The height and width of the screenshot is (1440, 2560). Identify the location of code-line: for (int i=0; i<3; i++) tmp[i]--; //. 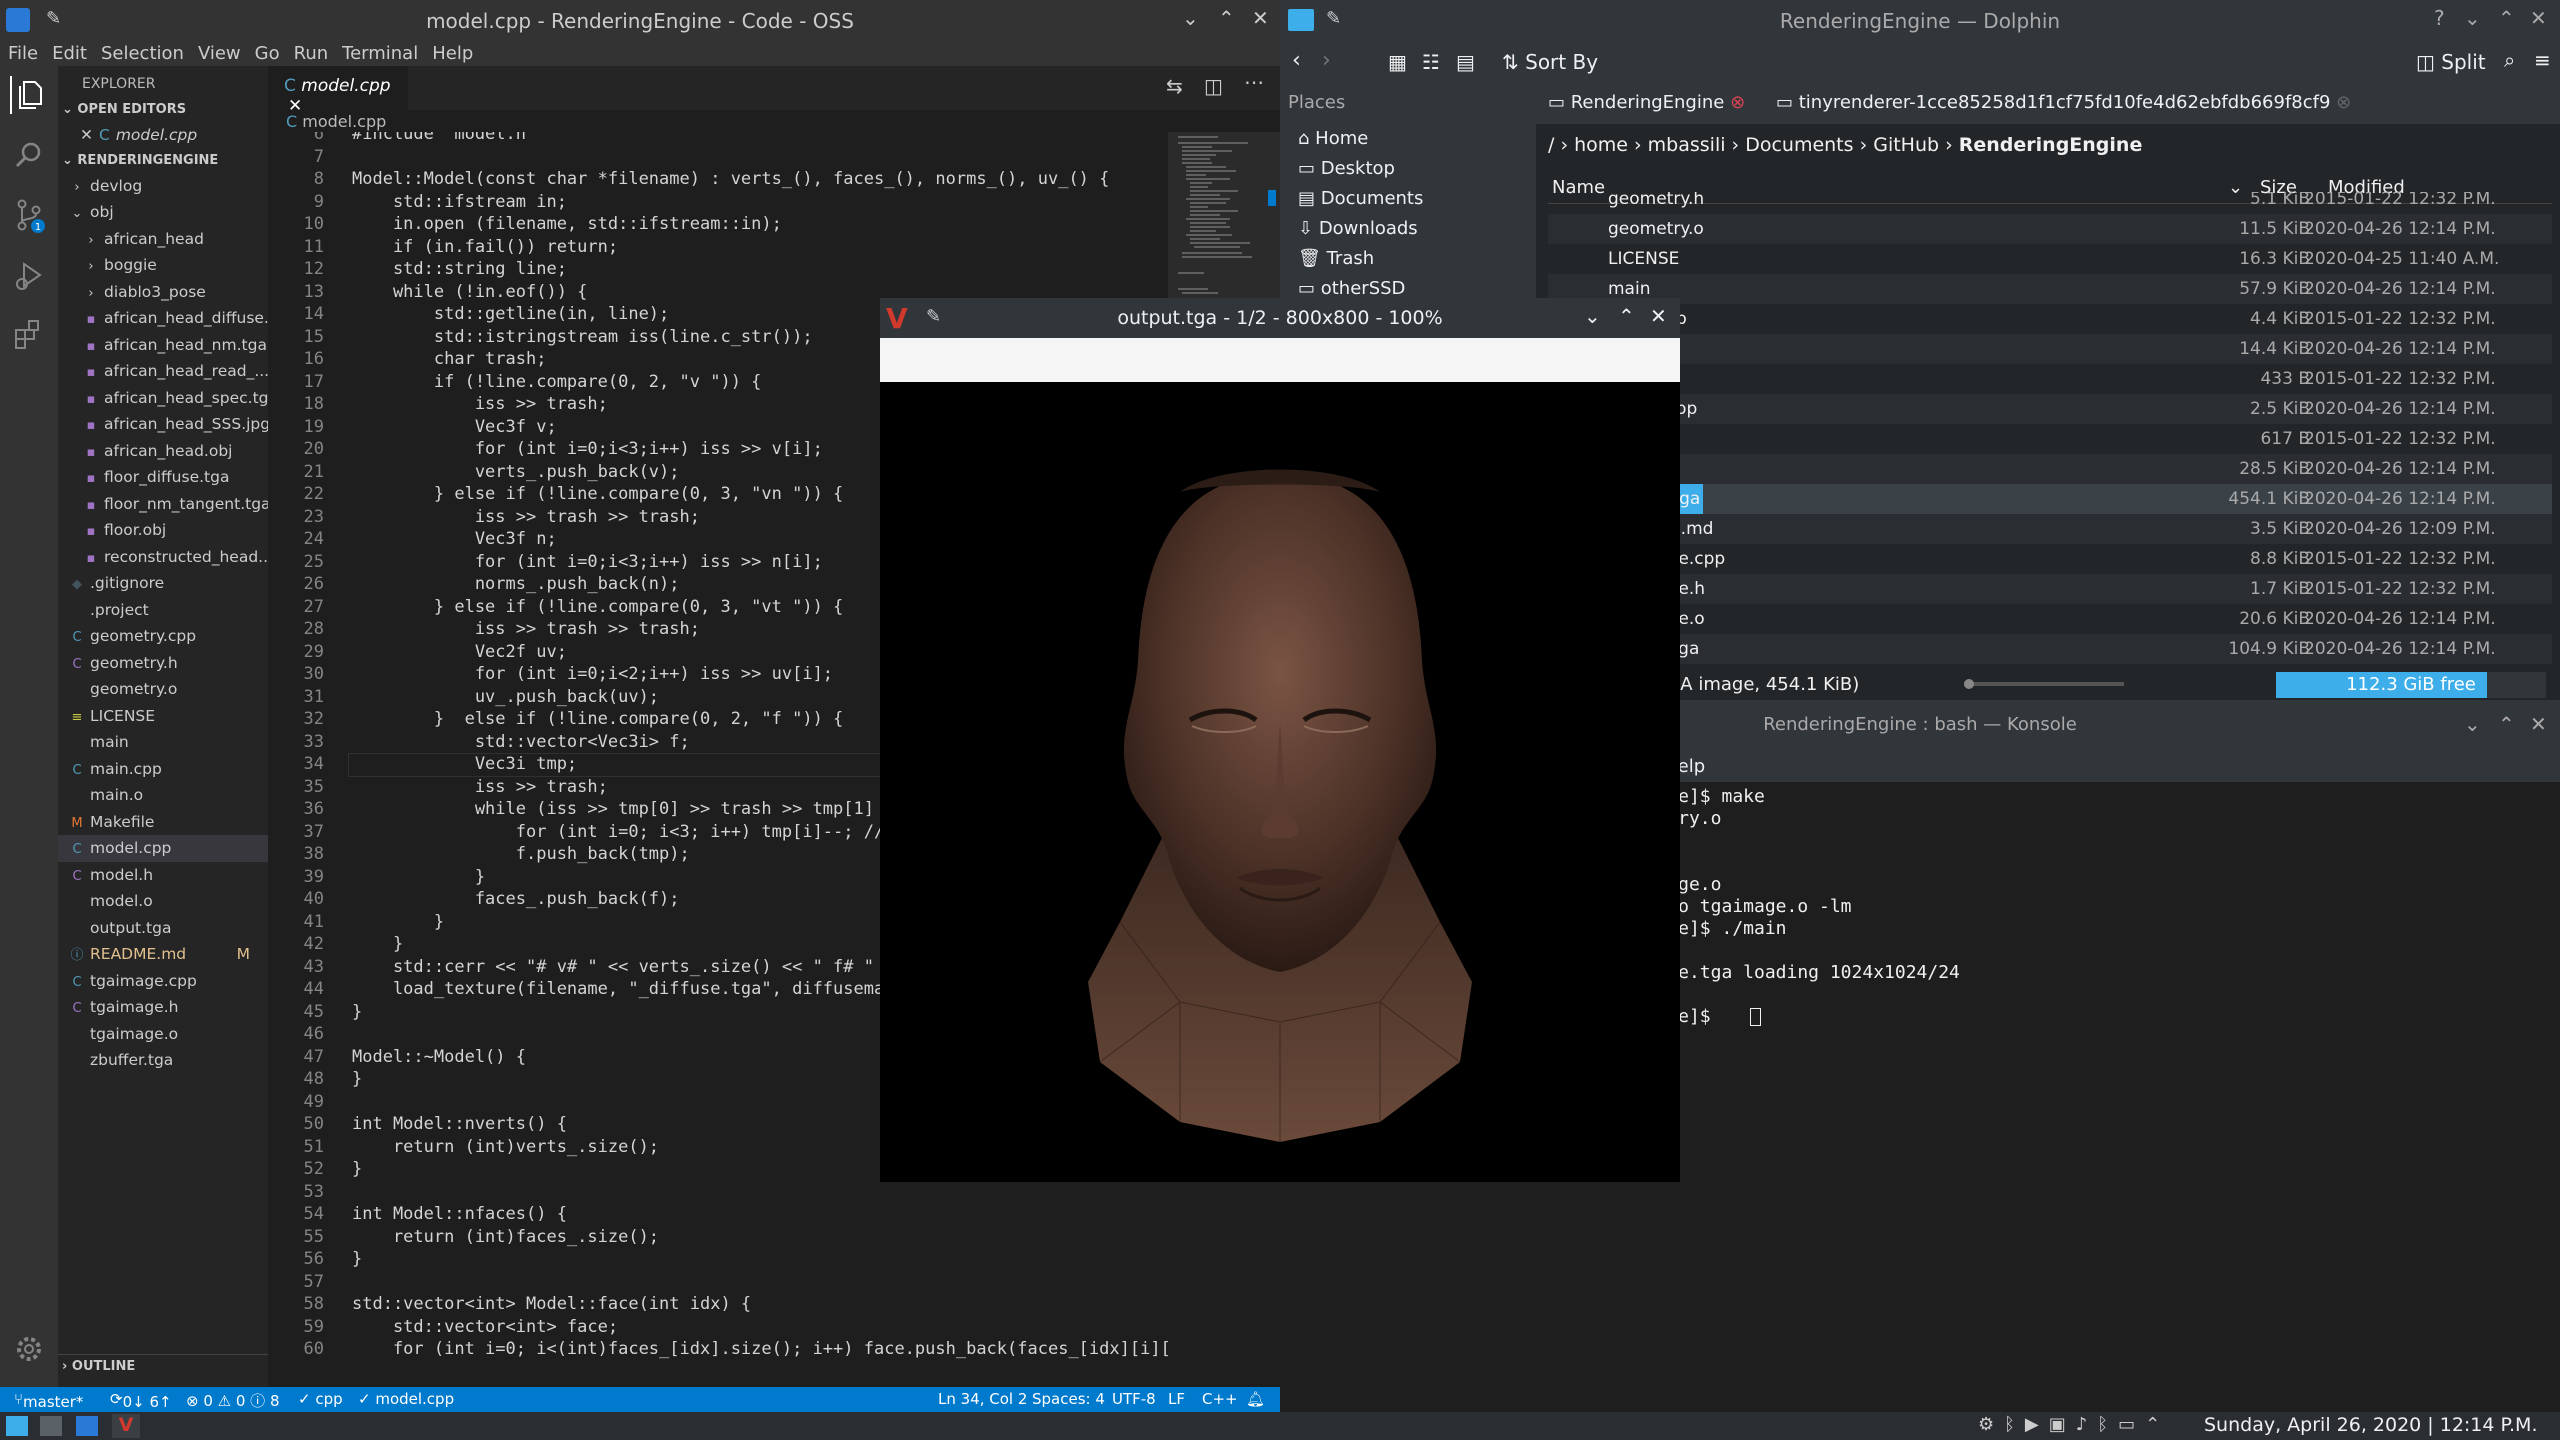
(618, 832).